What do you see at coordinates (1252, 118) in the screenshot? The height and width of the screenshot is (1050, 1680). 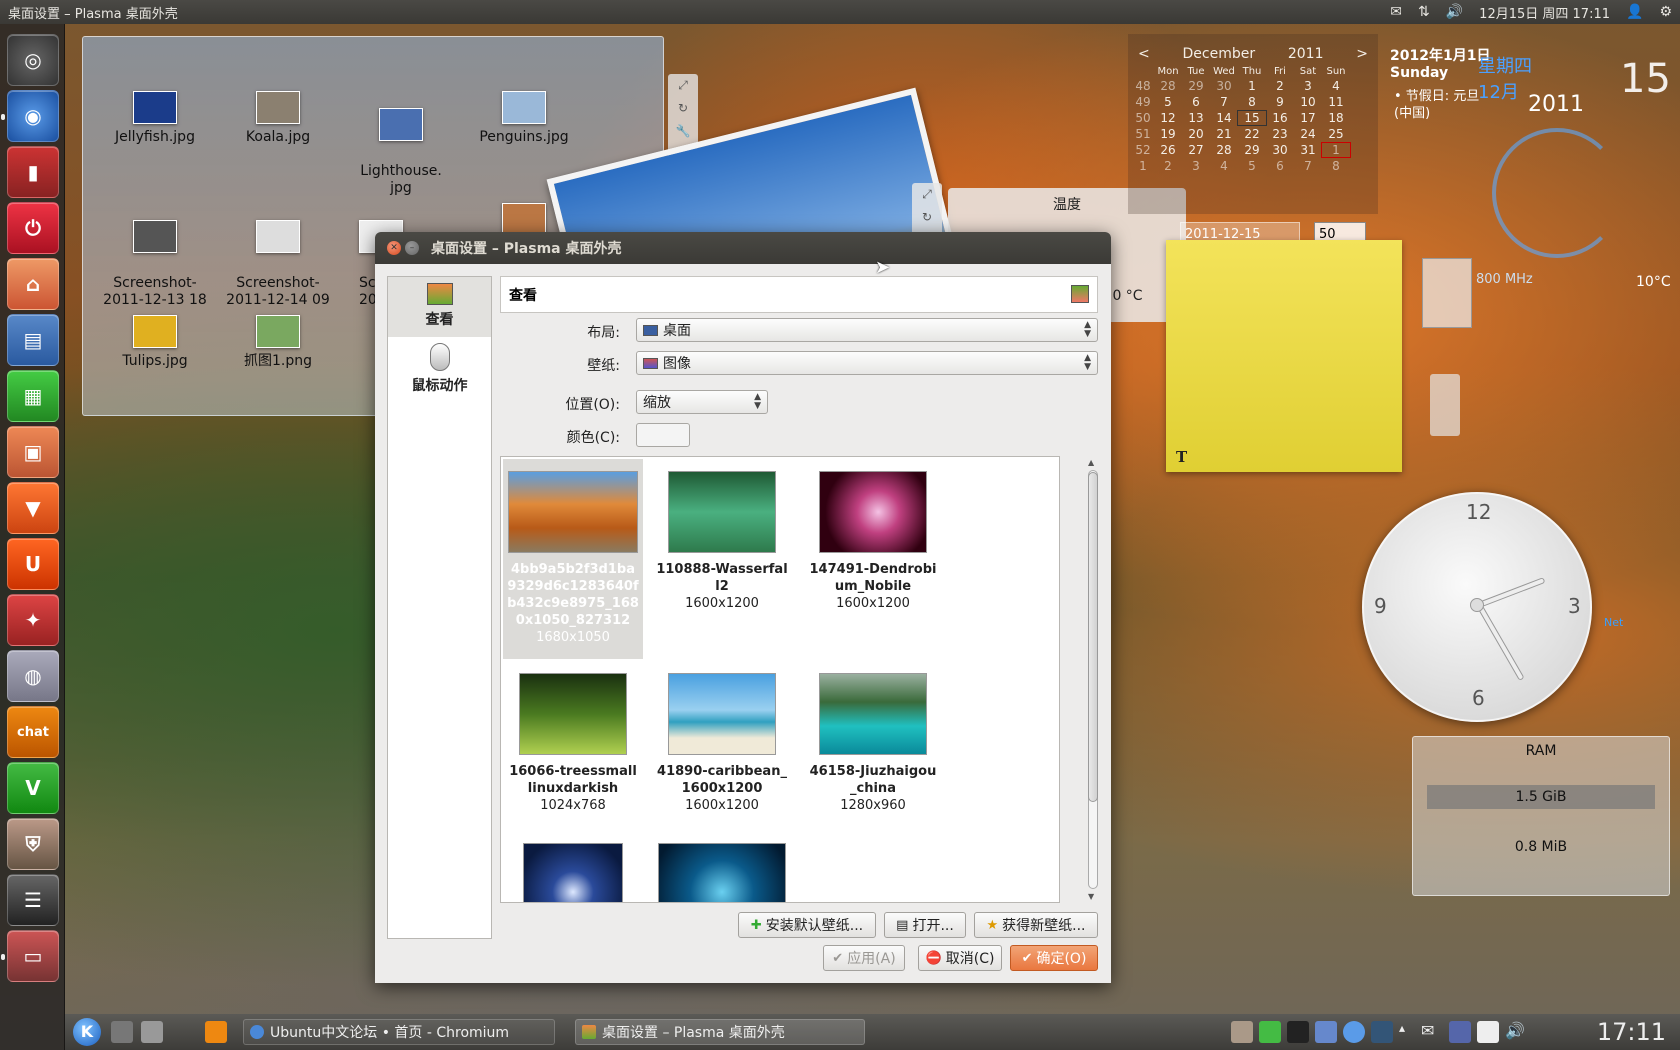 I see `calendar-day-today: 15` at bounding box center [1252, 118].